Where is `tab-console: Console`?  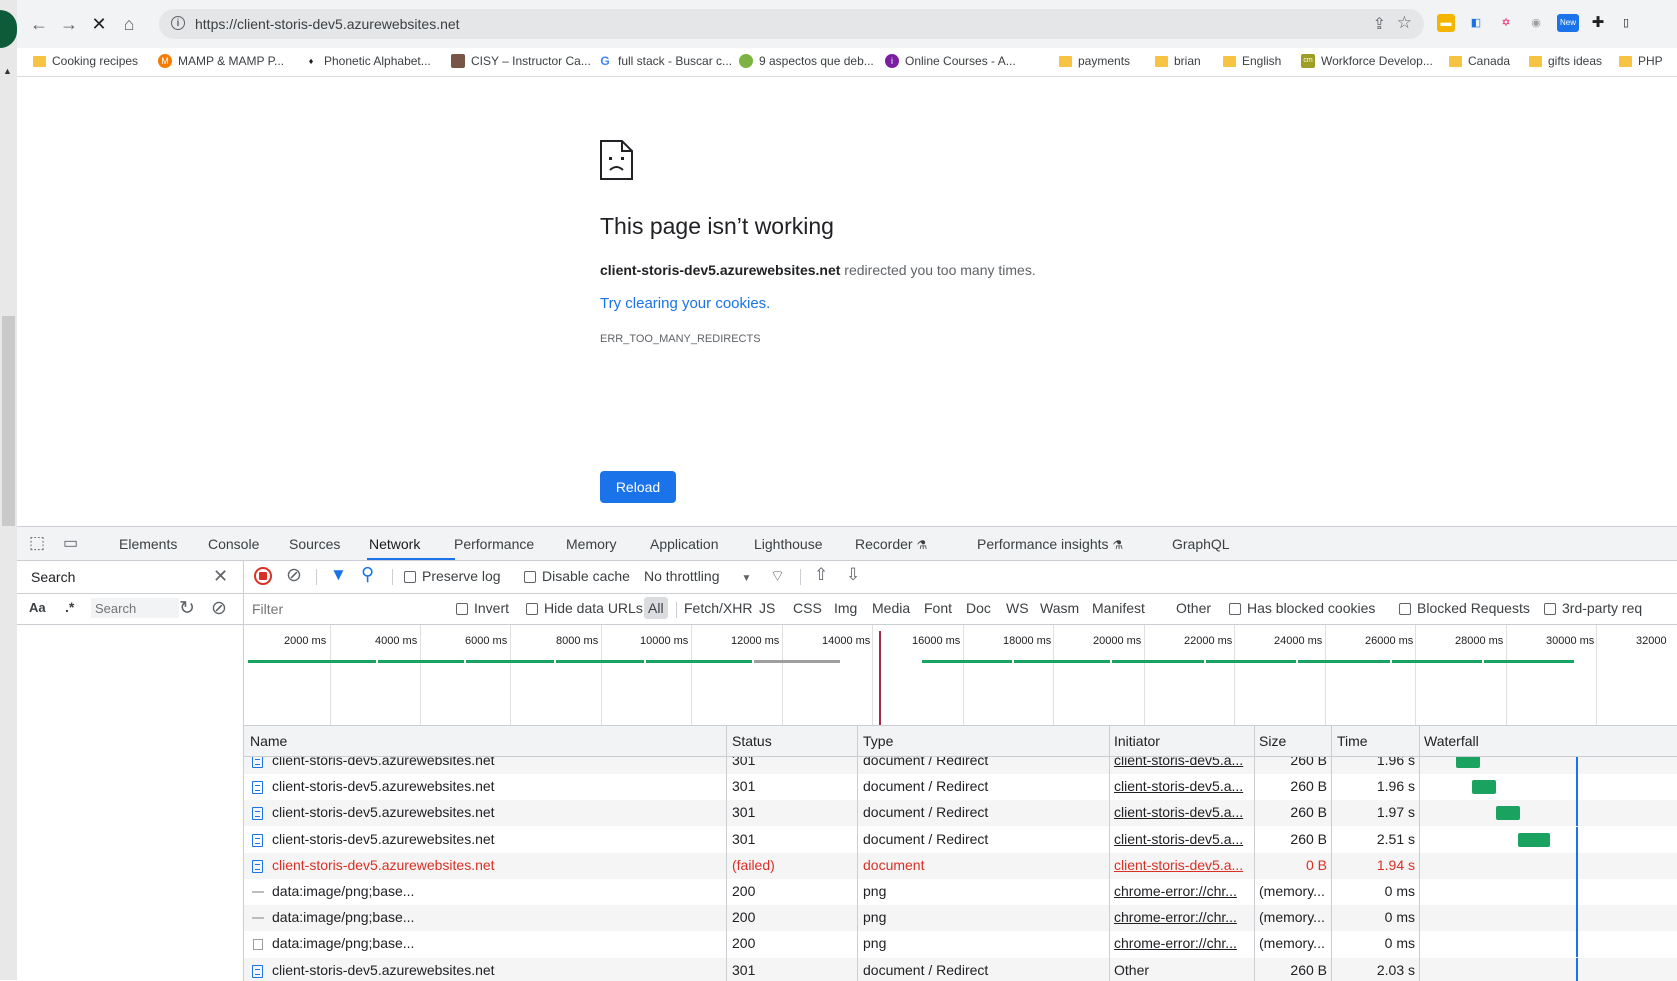 tab-console: Console is located at coordinates (233, 544).